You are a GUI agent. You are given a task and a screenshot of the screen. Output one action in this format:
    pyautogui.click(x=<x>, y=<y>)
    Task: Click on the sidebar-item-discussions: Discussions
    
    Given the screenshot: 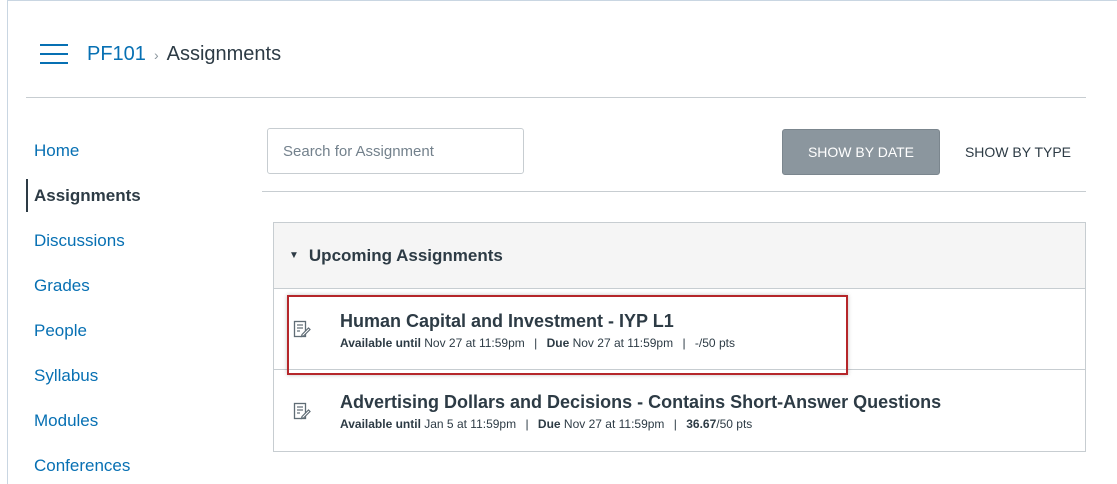 What is the action you would take?
    pyautogui.click(x=126, y=240)
    